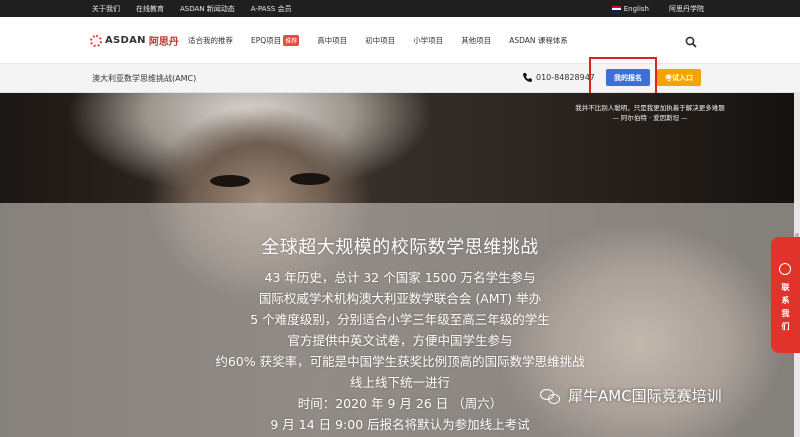 The image size is (800, 437). I want to click on hero-heading: 全球超大规模的校际数学思维挑战, so click(400, 247).